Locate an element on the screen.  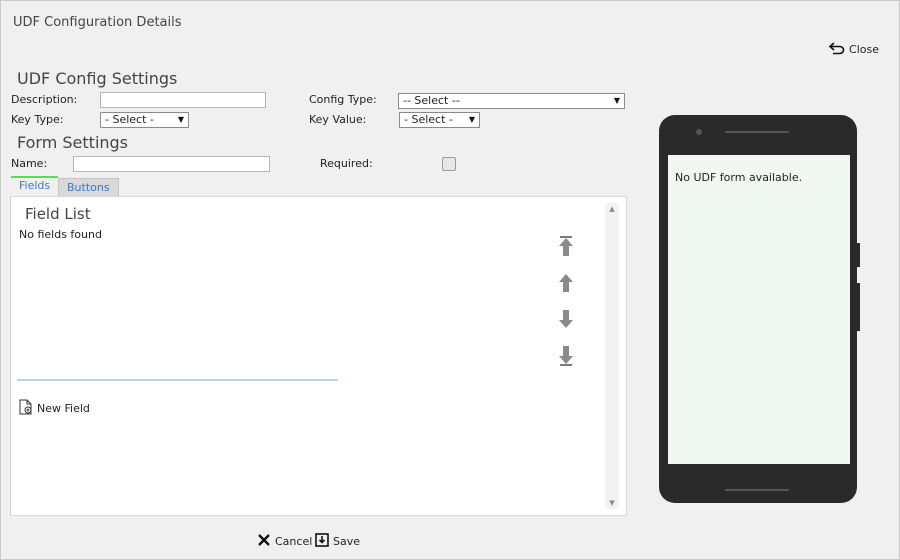
tab-fields: Fields is located at coordinates (35, 185).